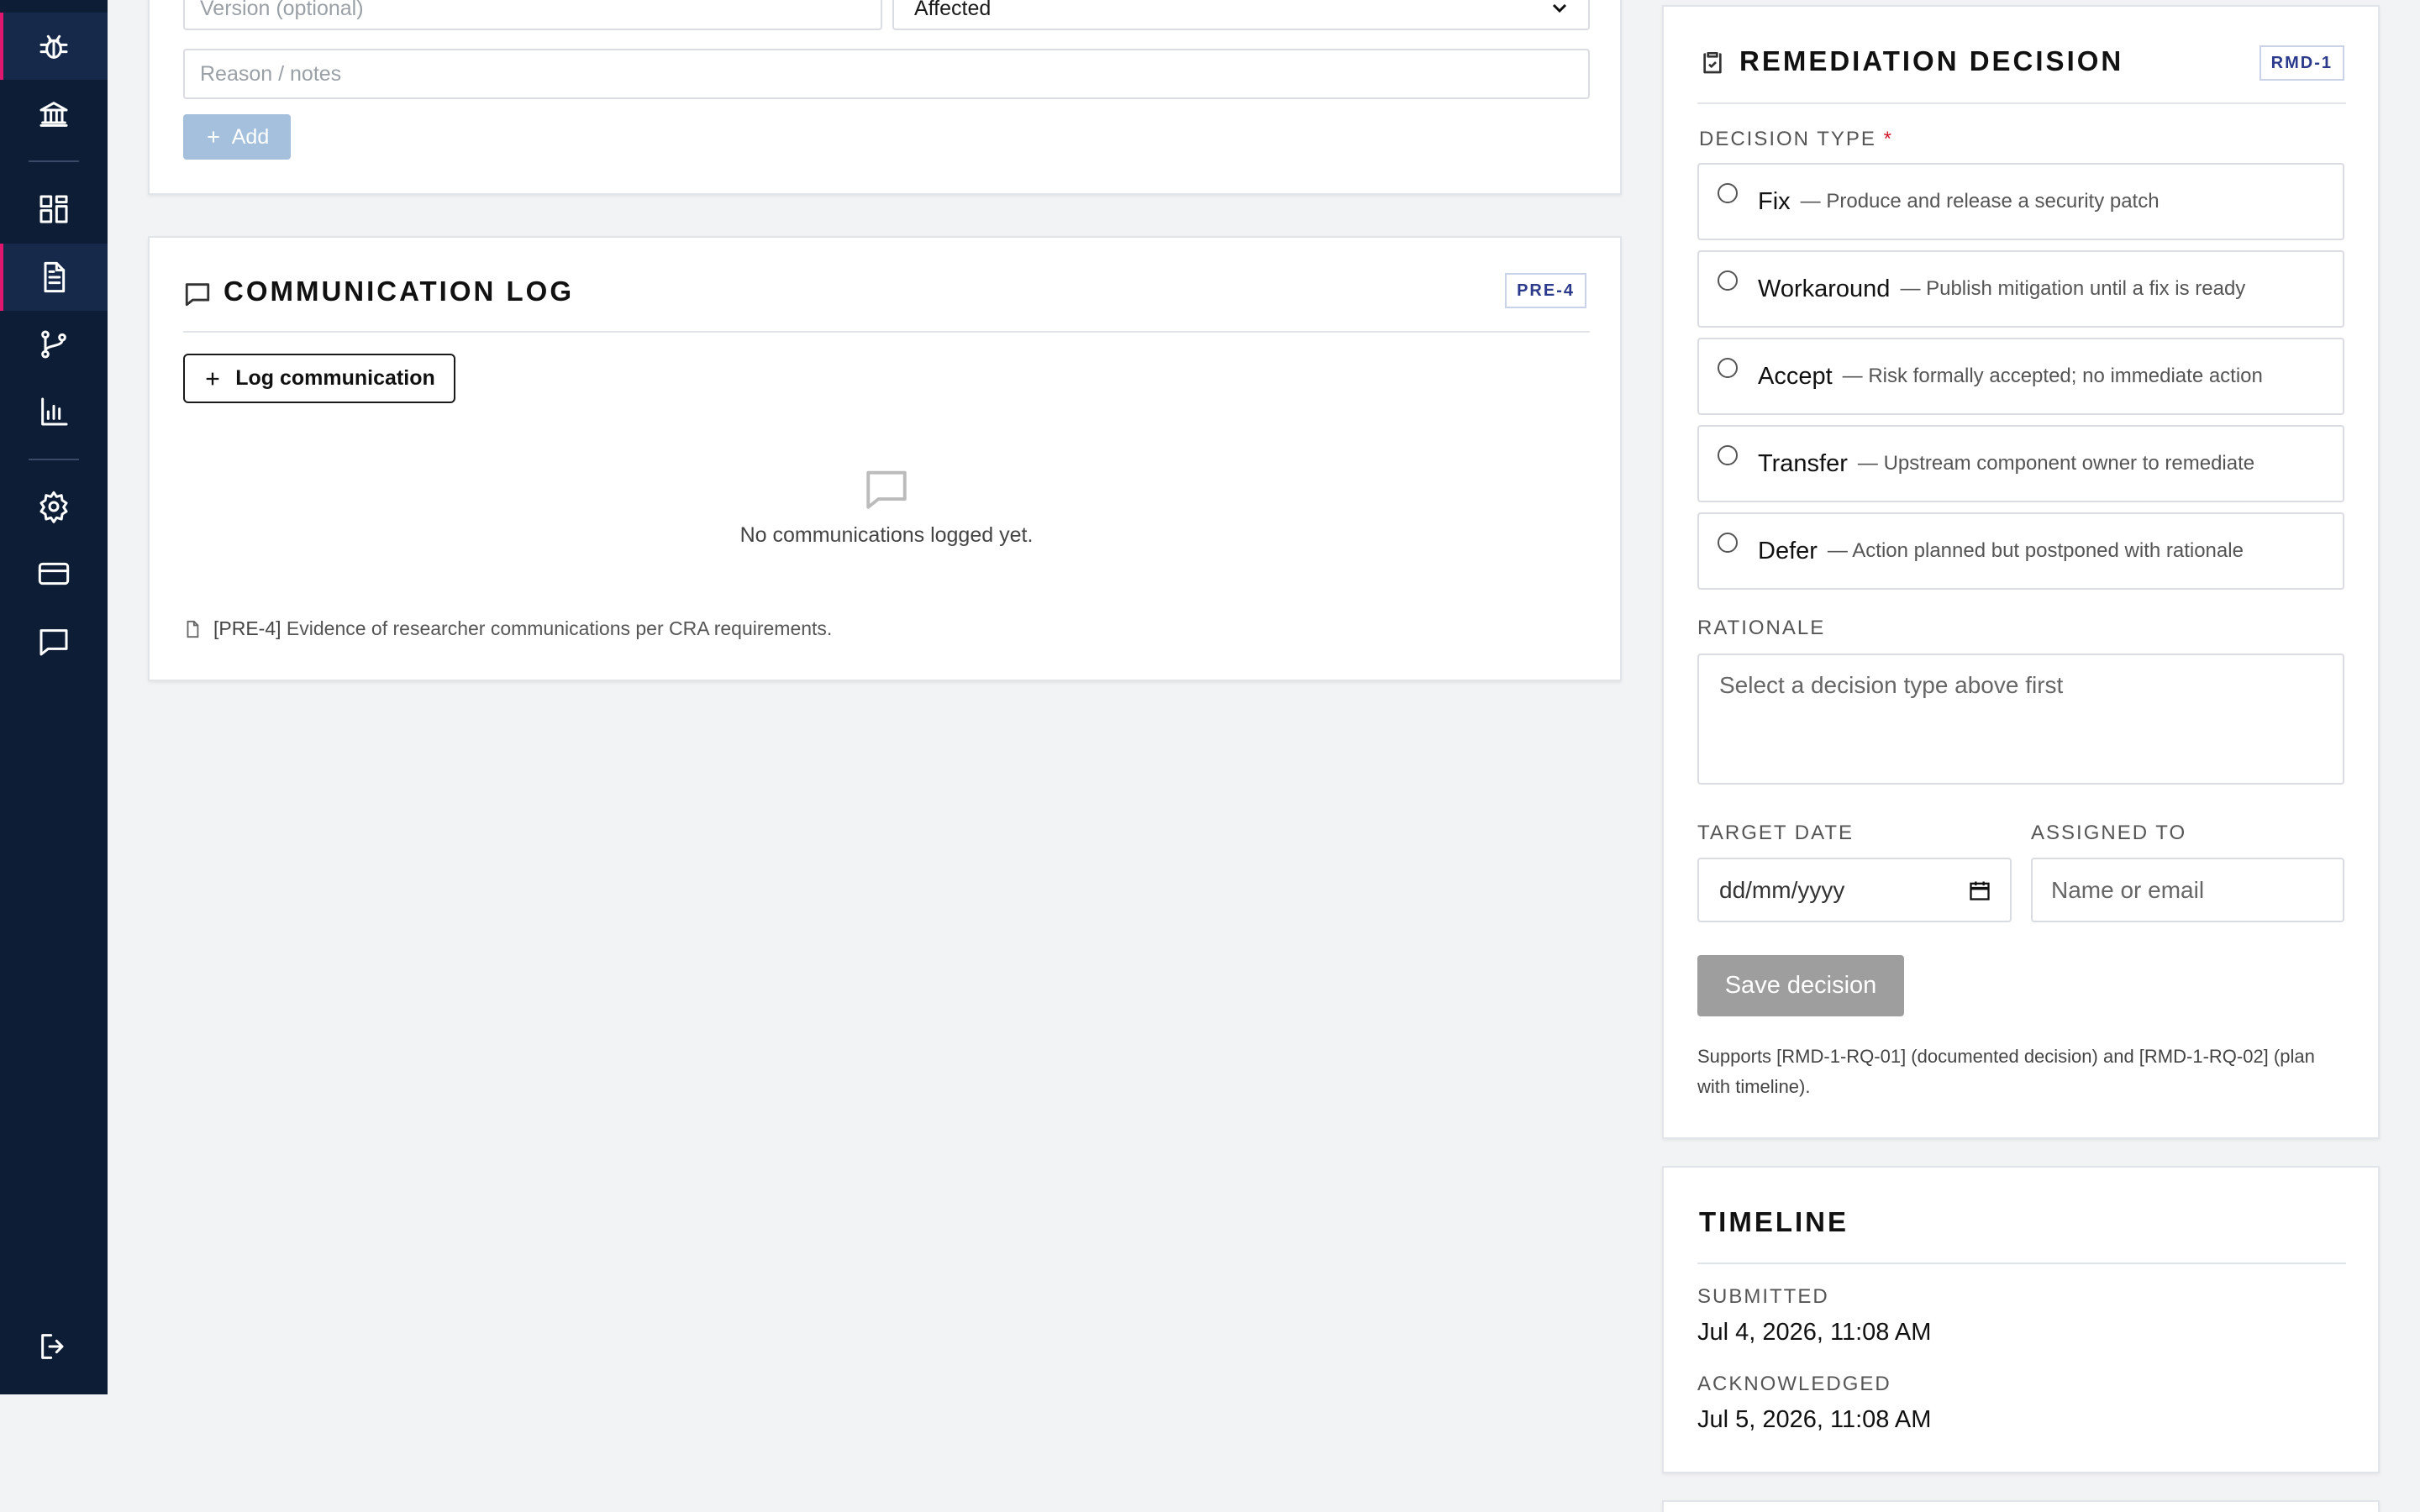 The image size is (2420, 1512). What do you see at coordinates (1788, 550) in the screenshot?
I see `option-label: Defer` at bounding box center [1788, 550].